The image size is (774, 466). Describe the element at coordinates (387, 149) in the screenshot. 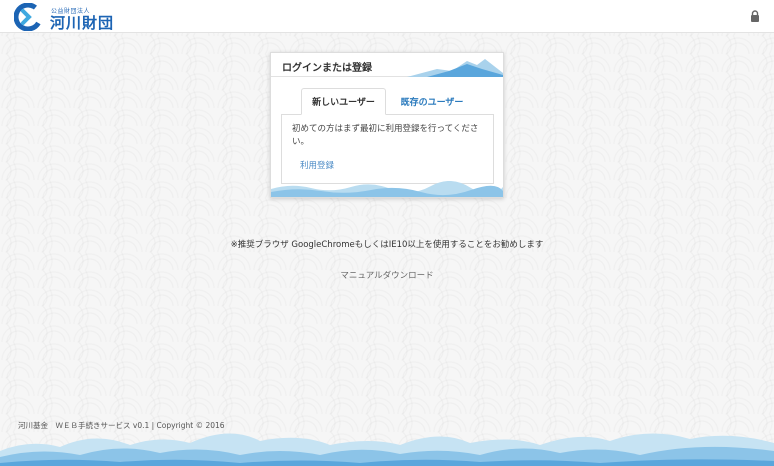

I see `tab-panel: 初めての方はまず最初に利用登録を行ってください。 利用登録` at that location.